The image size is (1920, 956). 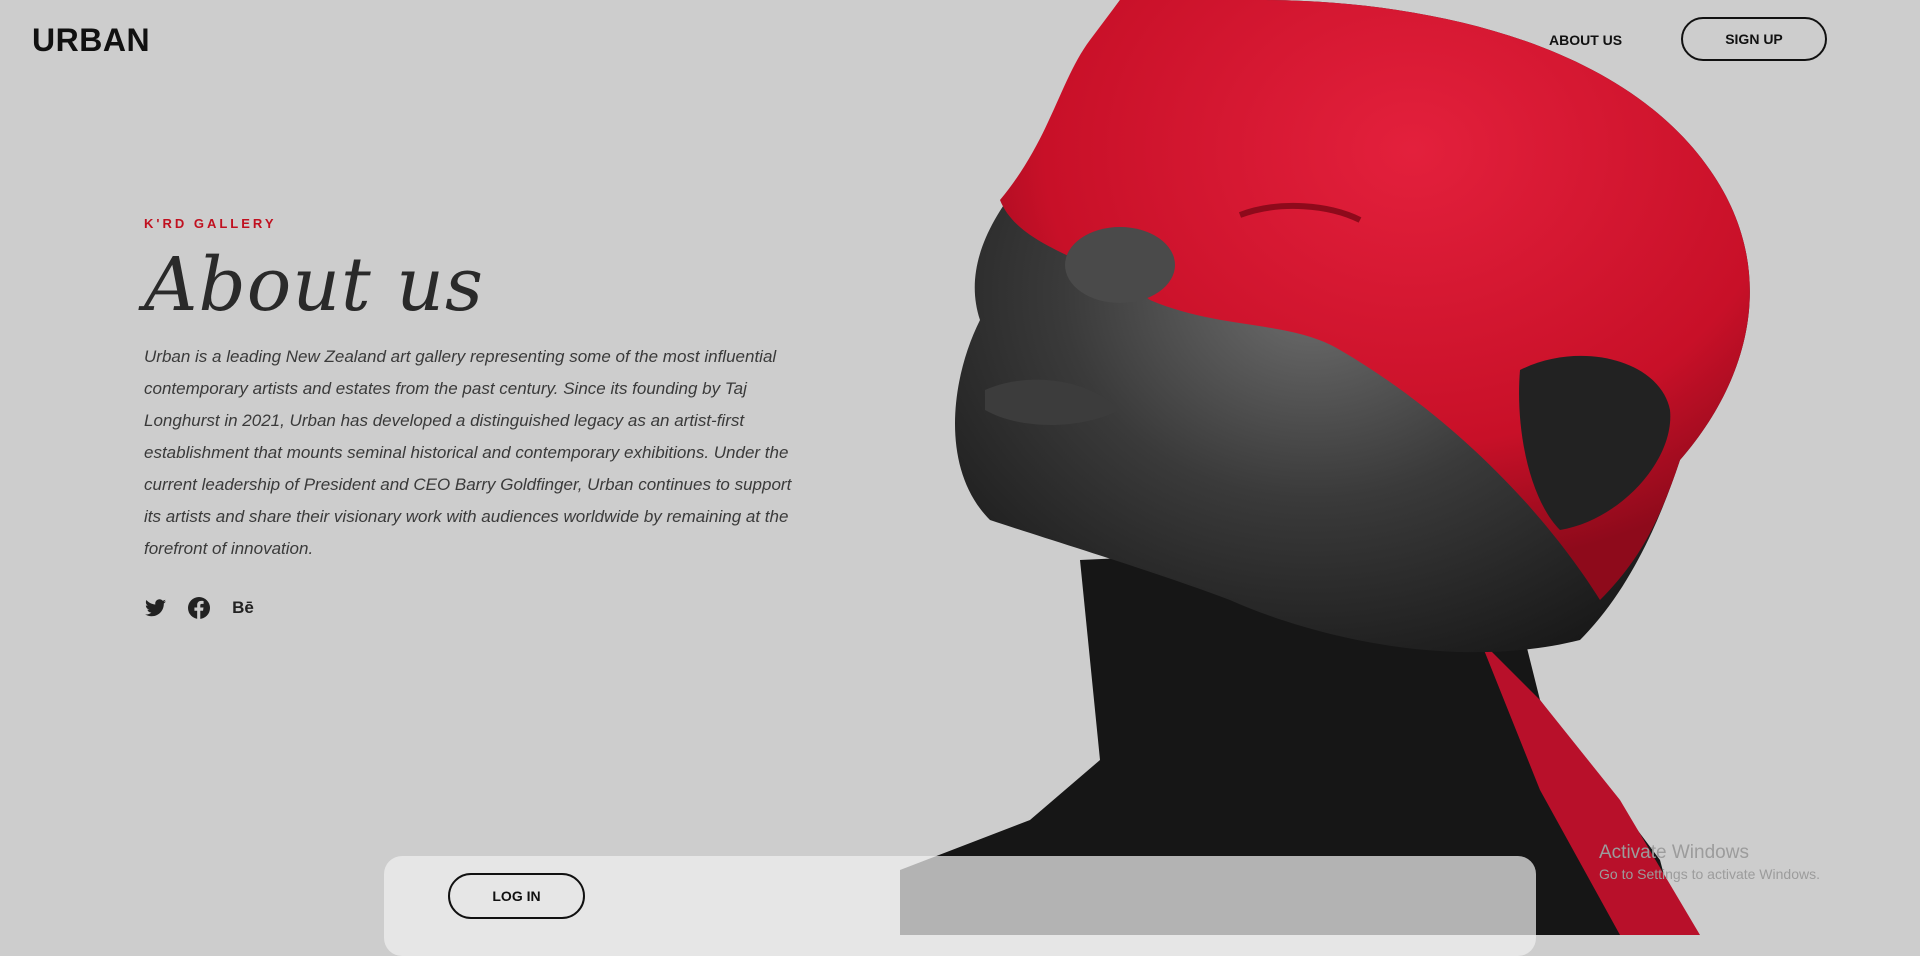 What do you see at coordinates (1674, 852) in the screenshot?
I see `watermark-title: Activate Windows` at bounding box center [1674, 852].